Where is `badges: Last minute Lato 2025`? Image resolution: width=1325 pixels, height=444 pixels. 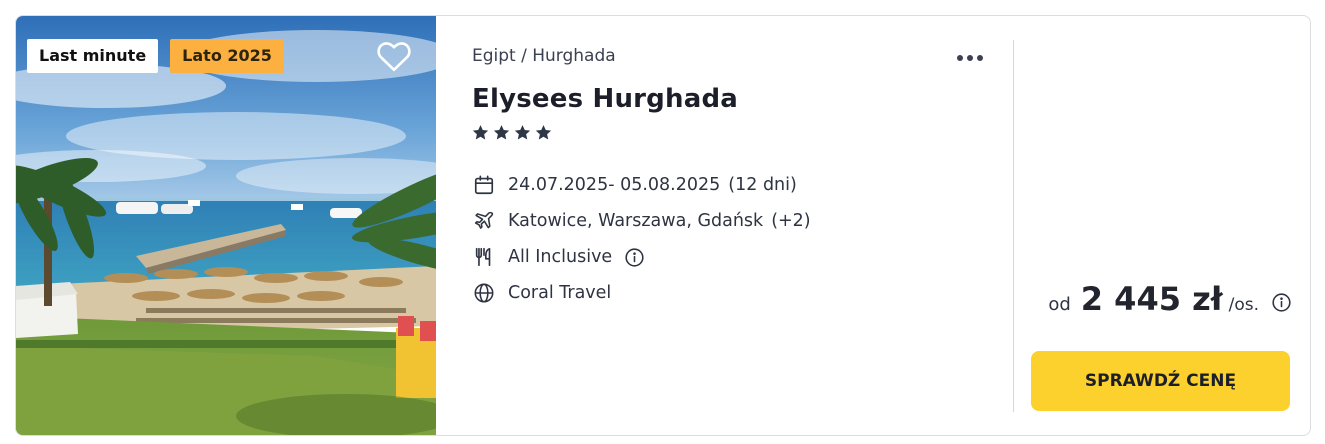
badges: Last minute Lato 2025 is located at coordinates (155, 56).